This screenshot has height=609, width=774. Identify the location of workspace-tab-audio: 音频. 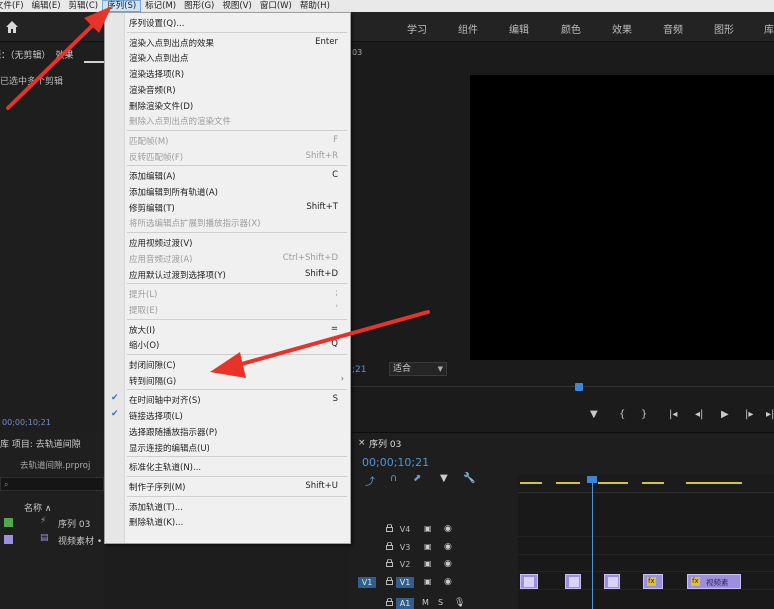
(673, 28).